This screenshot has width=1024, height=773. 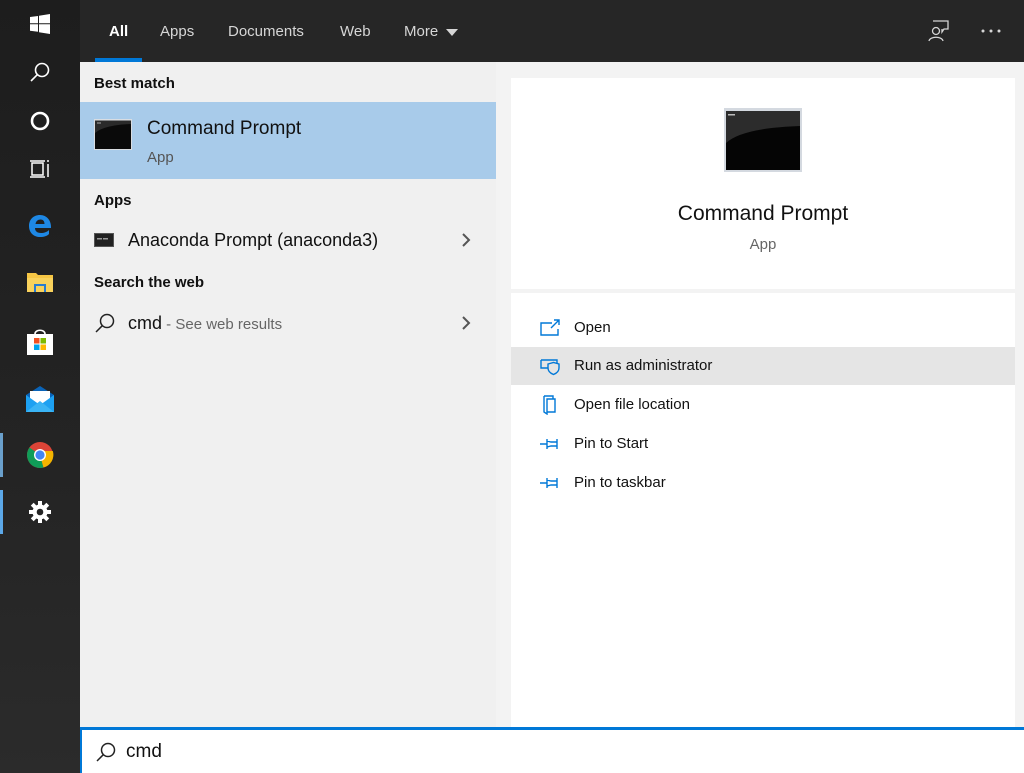 I want to click on web-query: cmd, so click(x=145, y=323).